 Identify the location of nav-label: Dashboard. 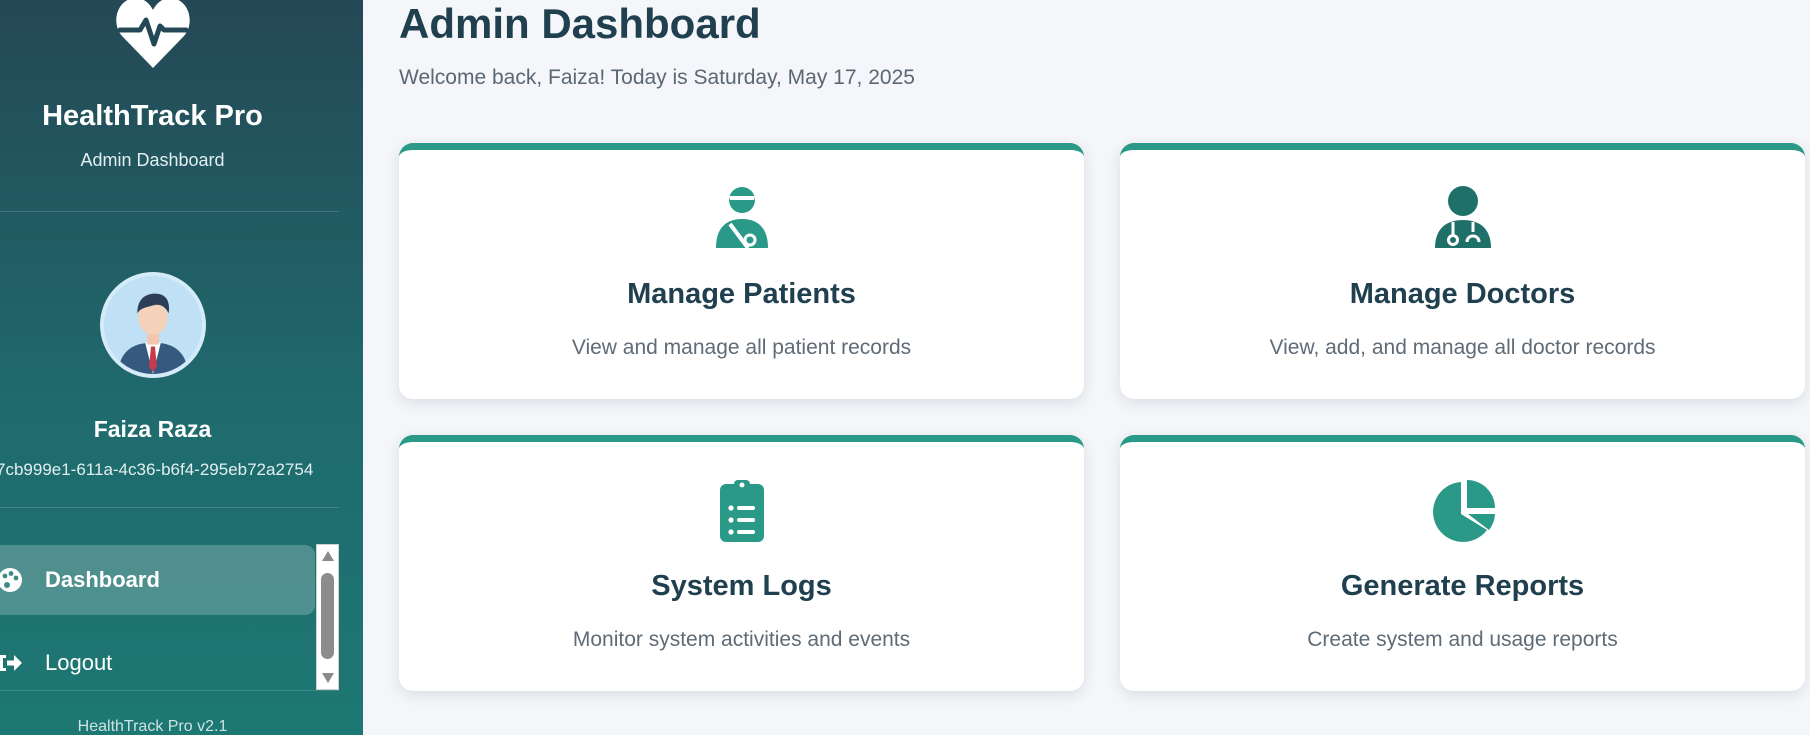
(102, 579).